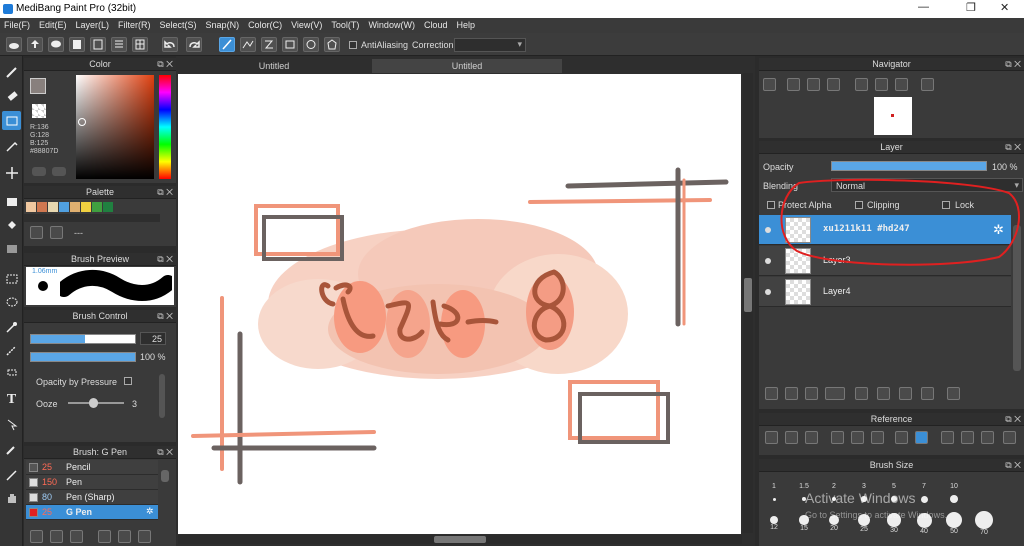 Image resolution: width=1024 pixels, height=546 pixels. What do you see at coordinates (290, 44) in the screenshot?
I see `rectangle-tool-icon` at bounding box center [290, 44].